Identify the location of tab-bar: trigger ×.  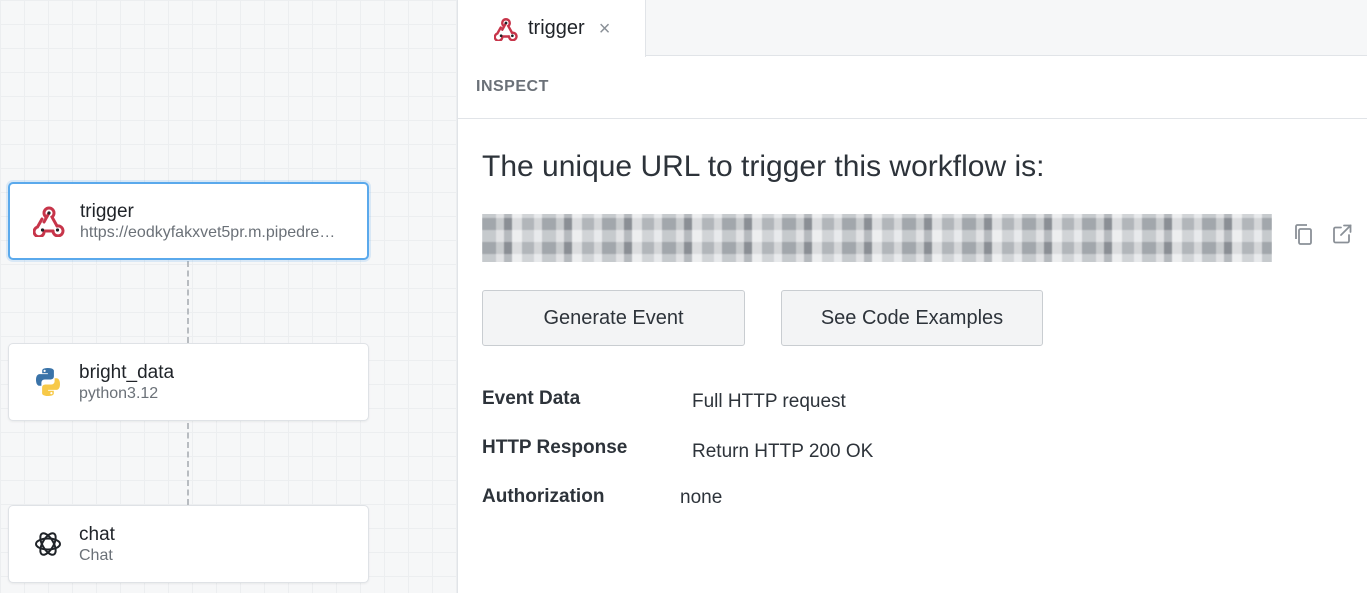
(912, 28).